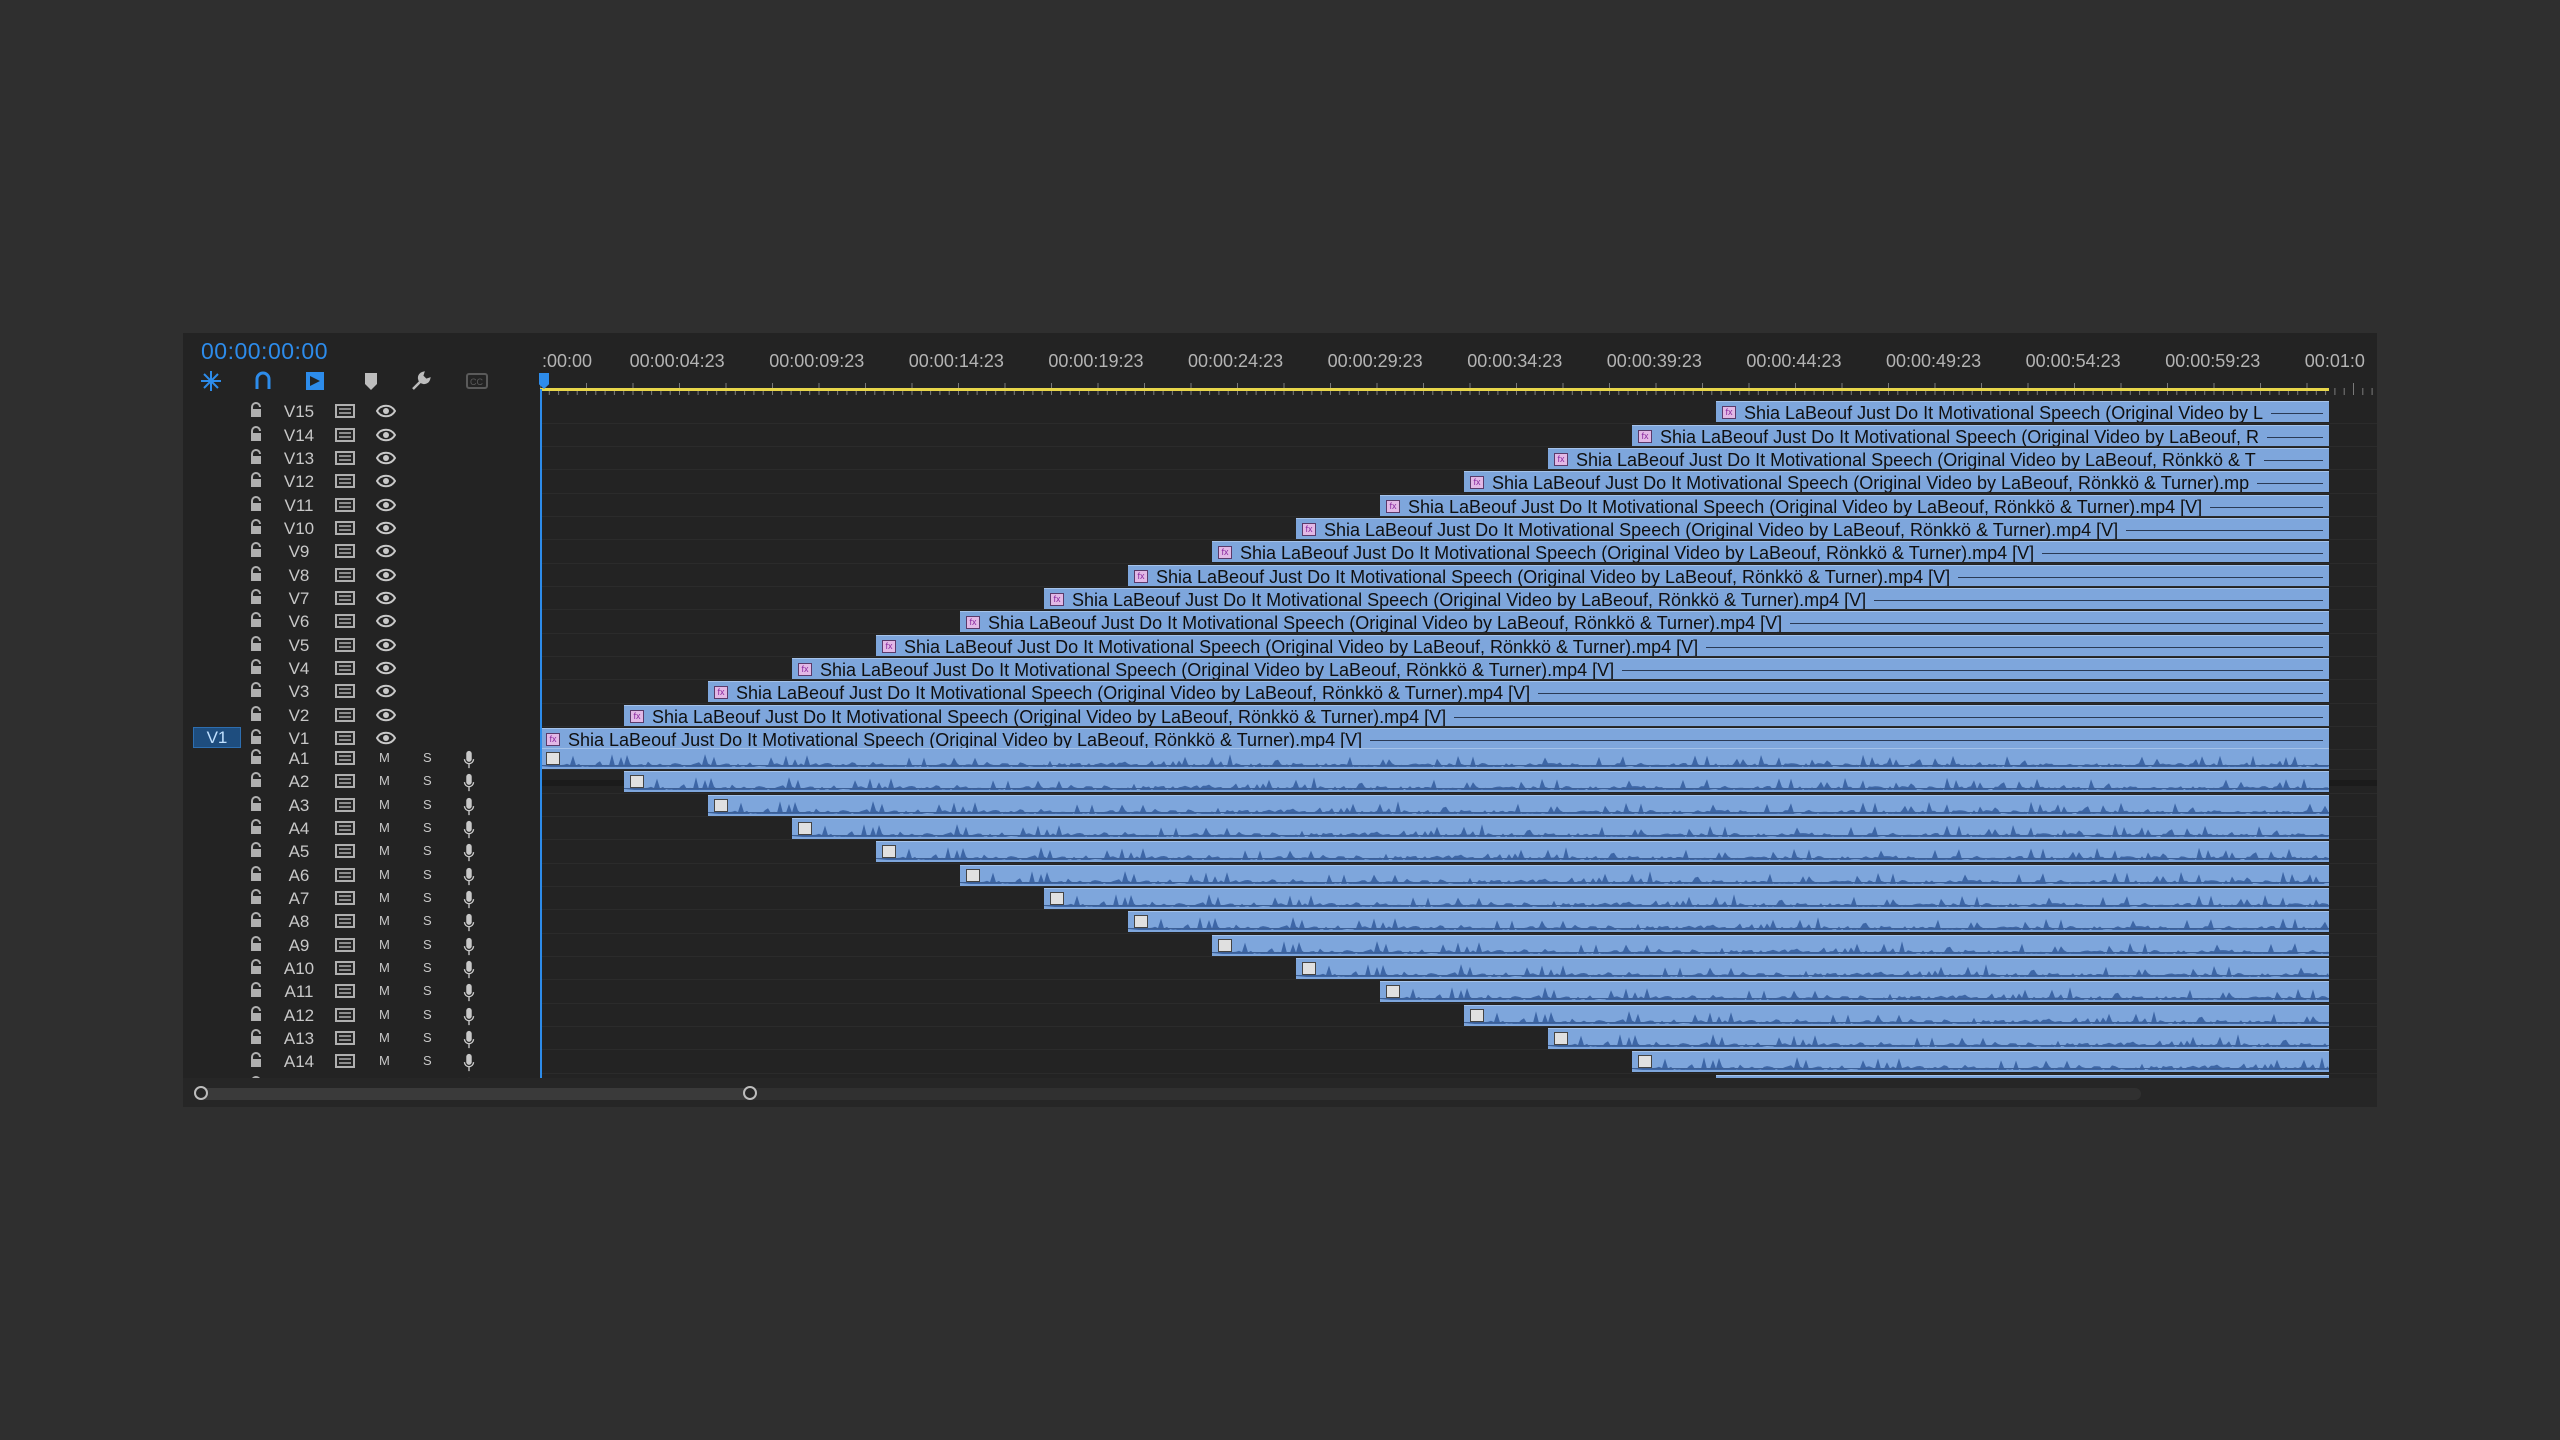 This screenshot has height=1440, width=2560. Describe the element at coordinates (475, 1094) in the screenshot. I see `scroll-thumb` at that location.